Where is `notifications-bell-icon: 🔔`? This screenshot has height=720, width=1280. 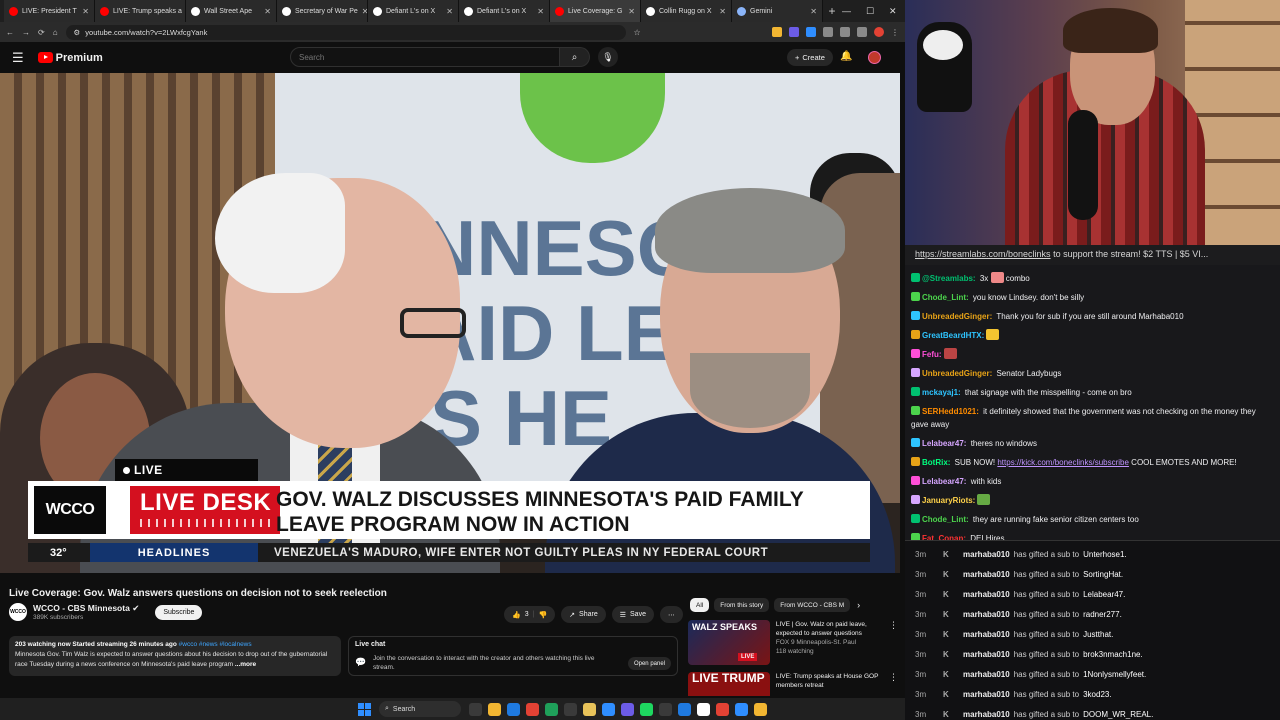
notifications-bell-icon: 🔔 is located at coordinates (846, 56).